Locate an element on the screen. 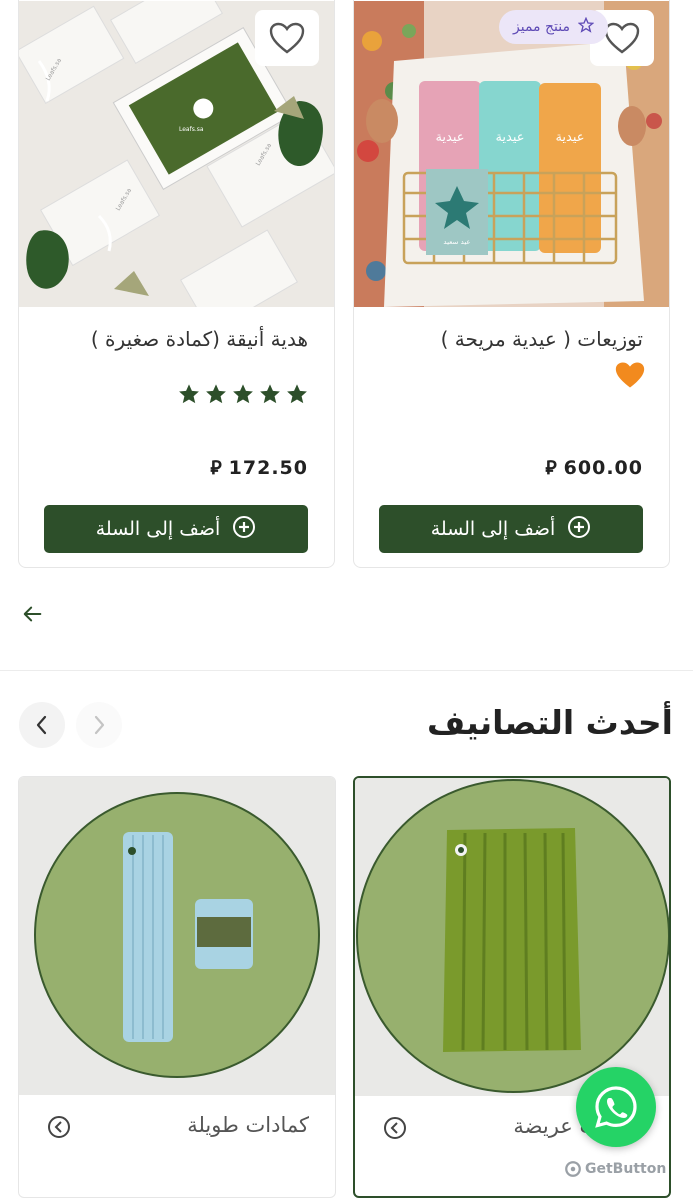 The width and height of the screenshot is (693, 1200). product-price: ⃁ 600.00 is located at coordinates (594, 468).